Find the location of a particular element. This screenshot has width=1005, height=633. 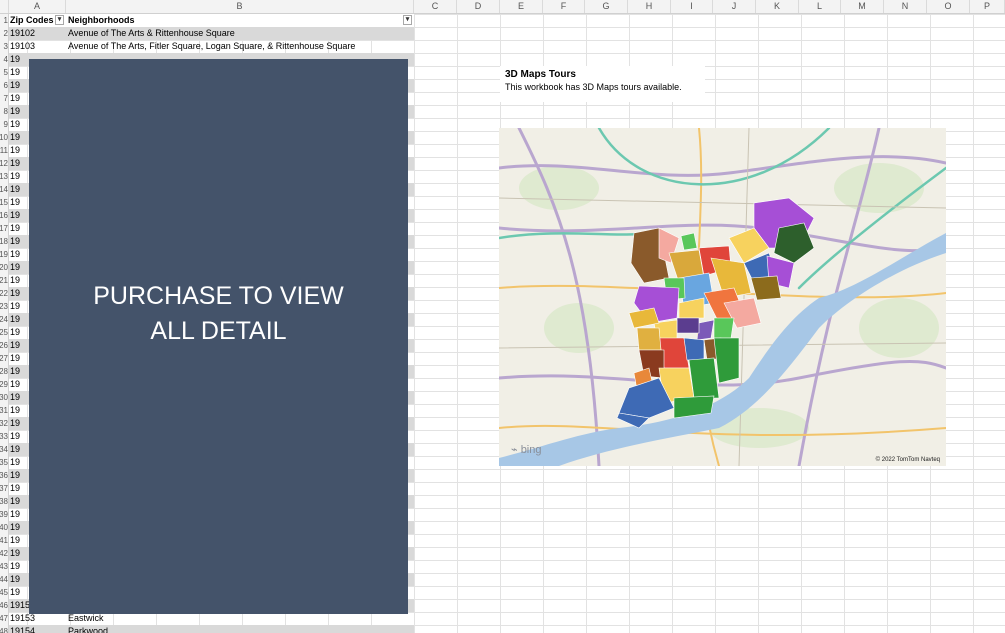

column-header-g: G is located at coordinates (606, 6).